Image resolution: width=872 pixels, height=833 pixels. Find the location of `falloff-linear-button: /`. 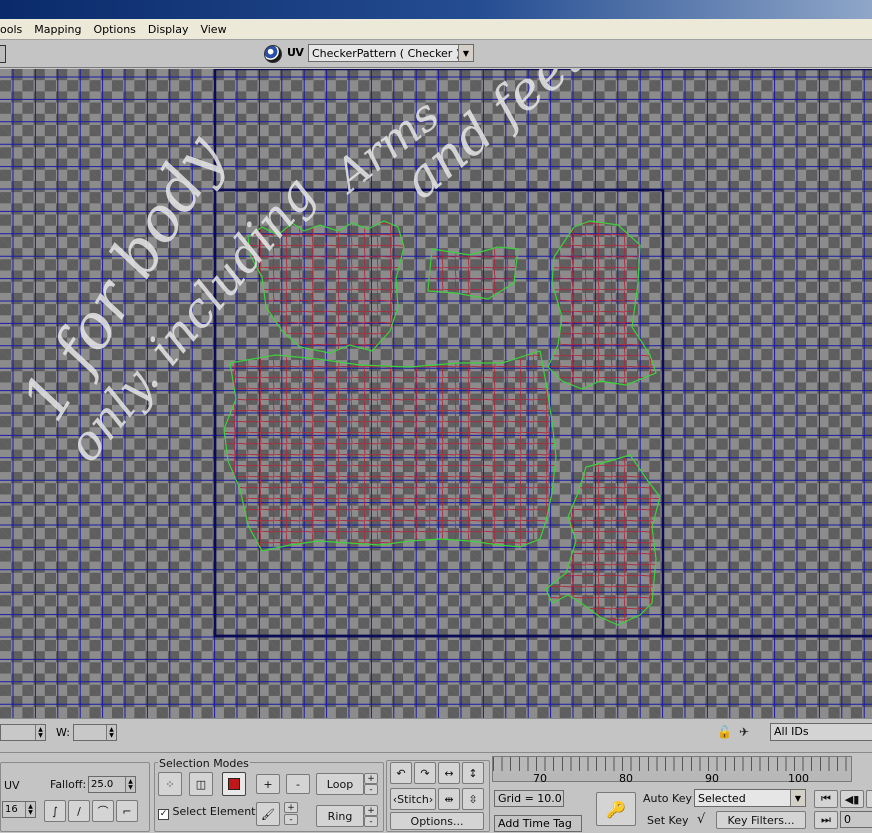

falloff-linear-button: / is located at coordinates (79, 811).